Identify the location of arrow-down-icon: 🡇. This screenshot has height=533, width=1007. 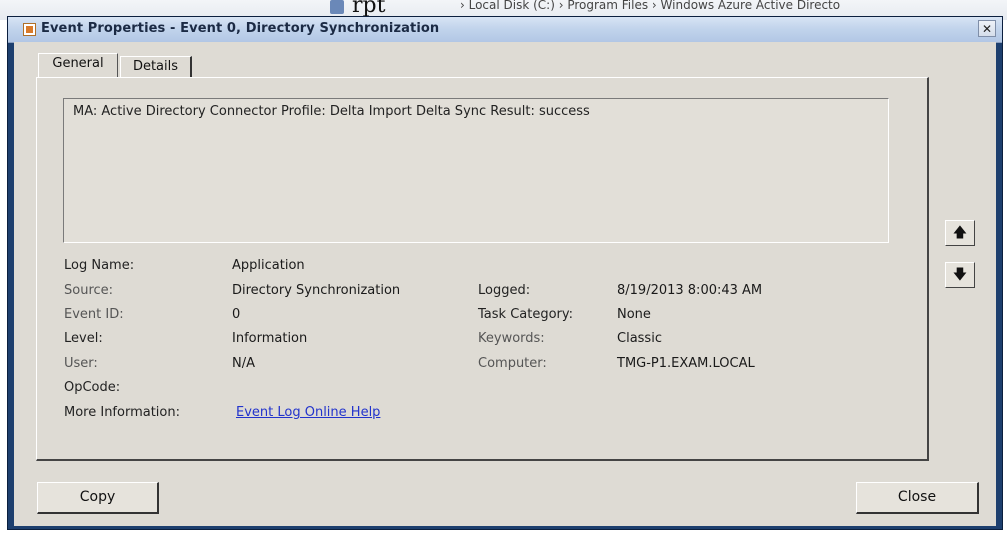
(960, 275).